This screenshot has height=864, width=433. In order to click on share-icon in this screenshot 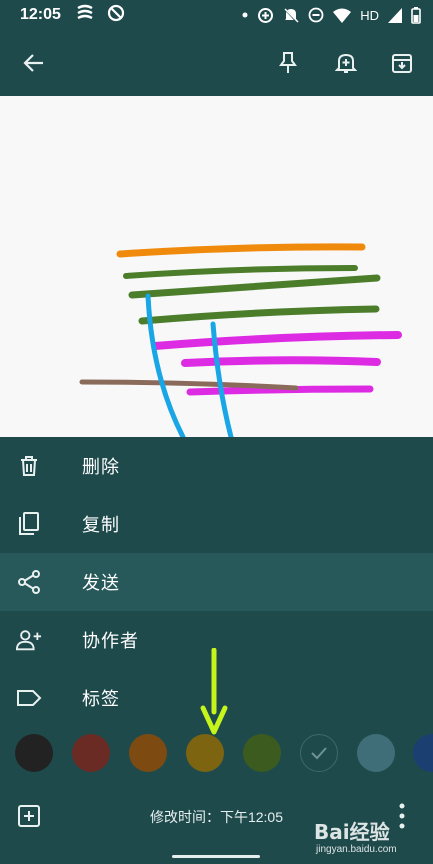, I will do `click(29, 582)`.